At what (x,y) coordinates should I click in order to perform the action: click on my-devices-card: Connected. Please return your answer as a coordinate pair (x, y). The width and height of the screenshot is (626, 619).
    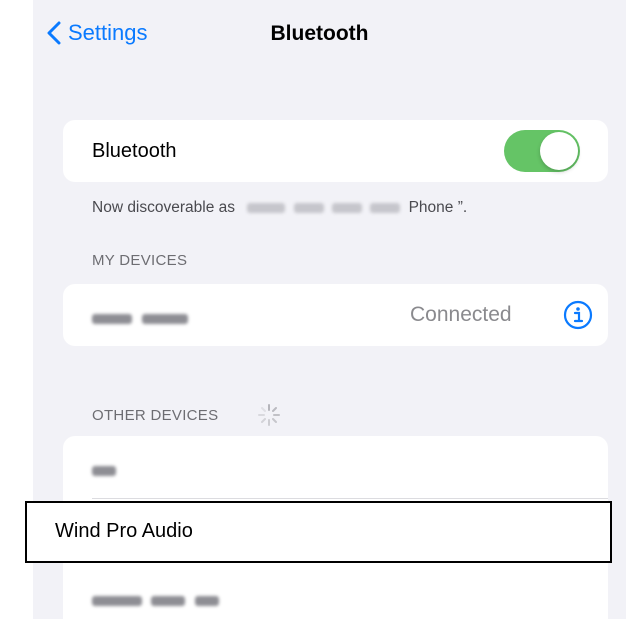
    Looking at the image, I should click on (335, 315).